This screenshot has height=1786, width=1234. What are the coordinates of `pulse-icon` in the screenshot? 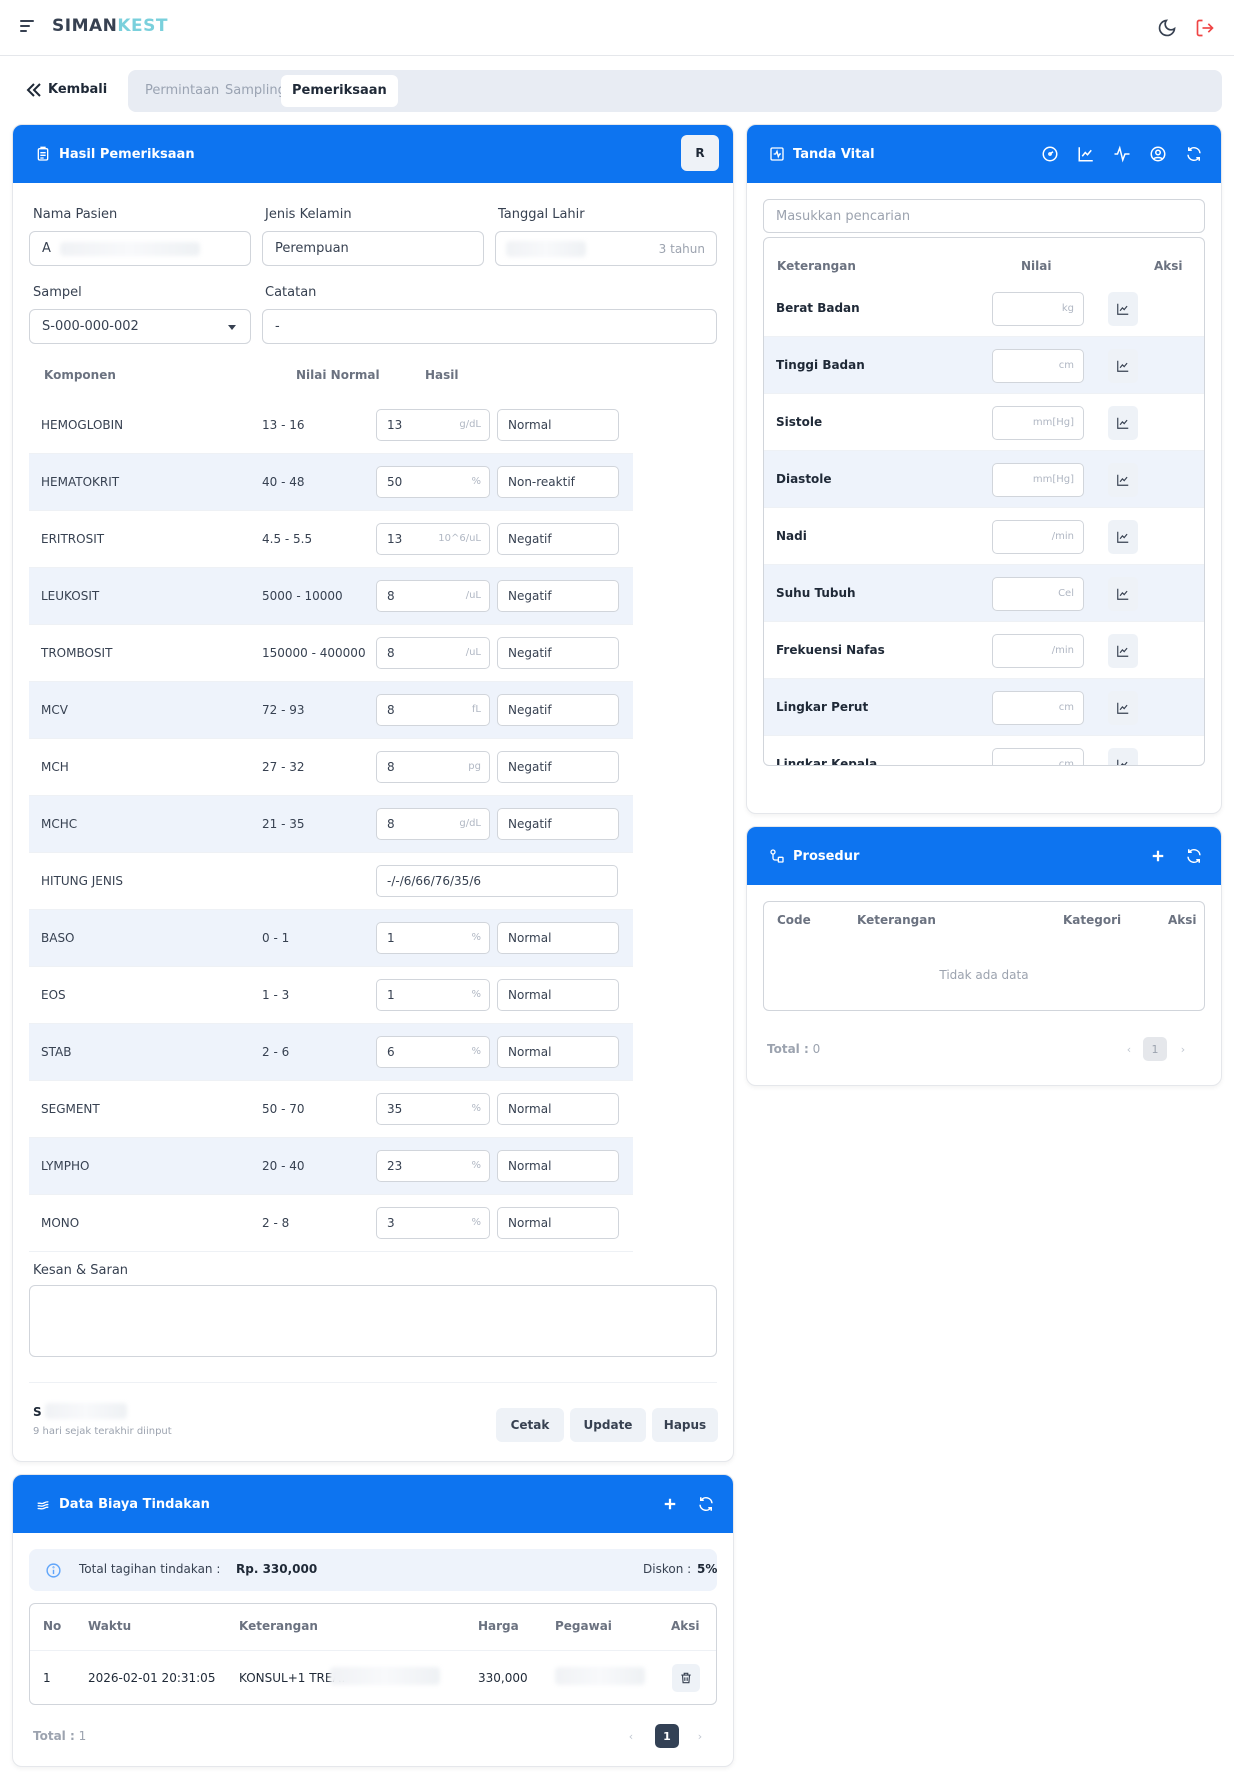 It's located at (1122, 154).